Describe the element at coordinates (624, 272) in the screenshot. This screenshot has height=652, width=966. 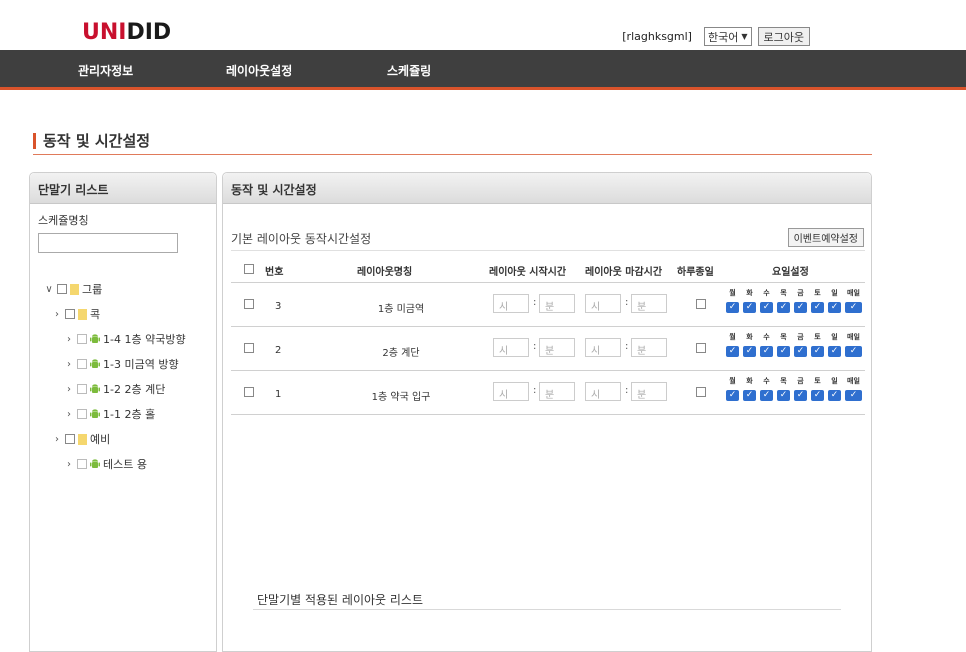
I see `col-end-time: 레이아웃 마감시간` at that location.